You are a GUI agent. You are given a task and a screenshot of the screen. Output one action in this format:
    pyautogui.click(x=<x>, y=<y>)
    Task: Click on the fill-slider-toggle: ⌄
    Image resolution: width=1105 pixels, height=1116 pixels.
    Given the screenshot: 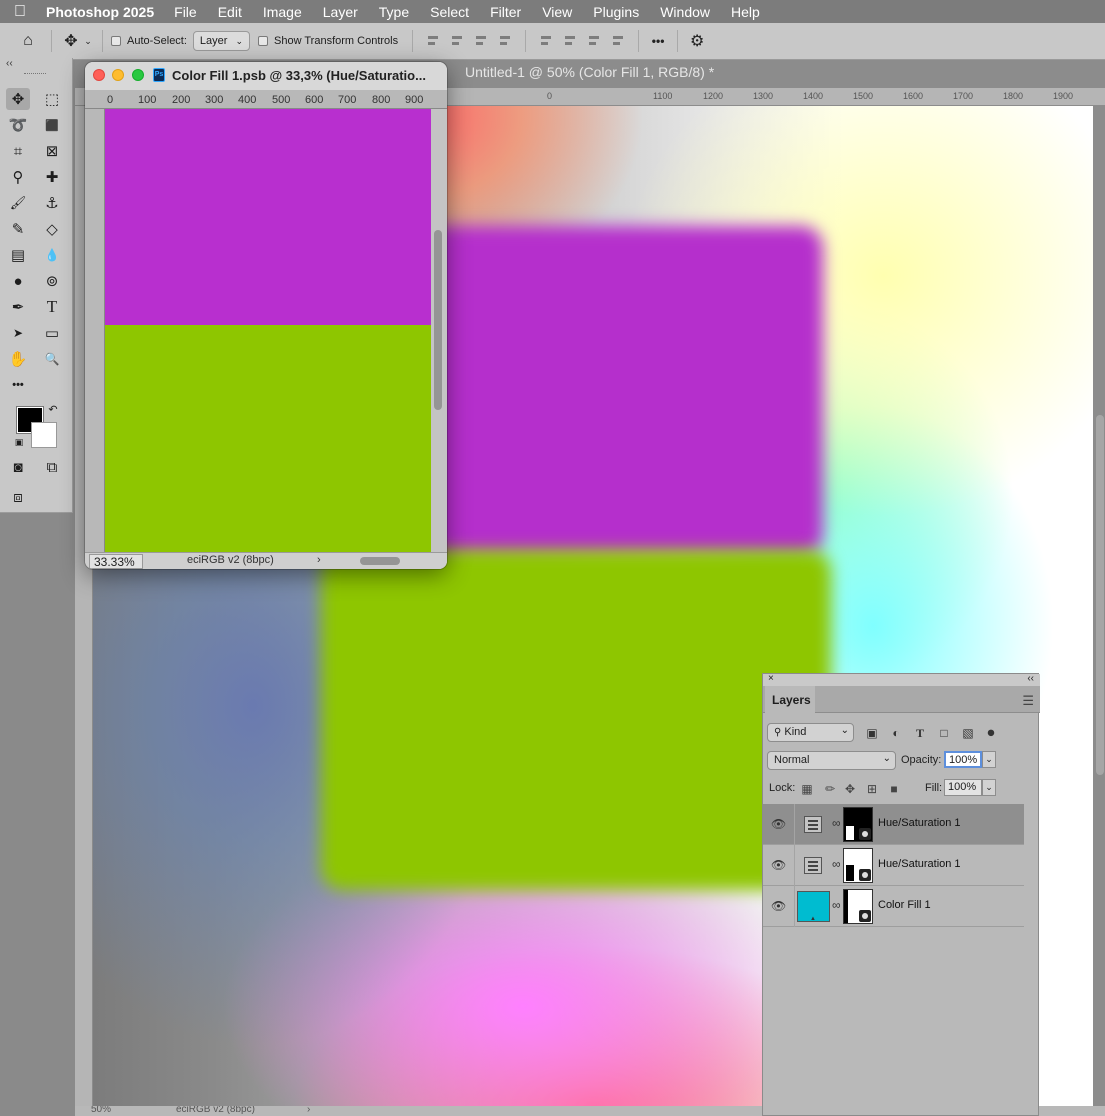 What is the action you would take?
    pyautogui.click(x=989, y=787)
    